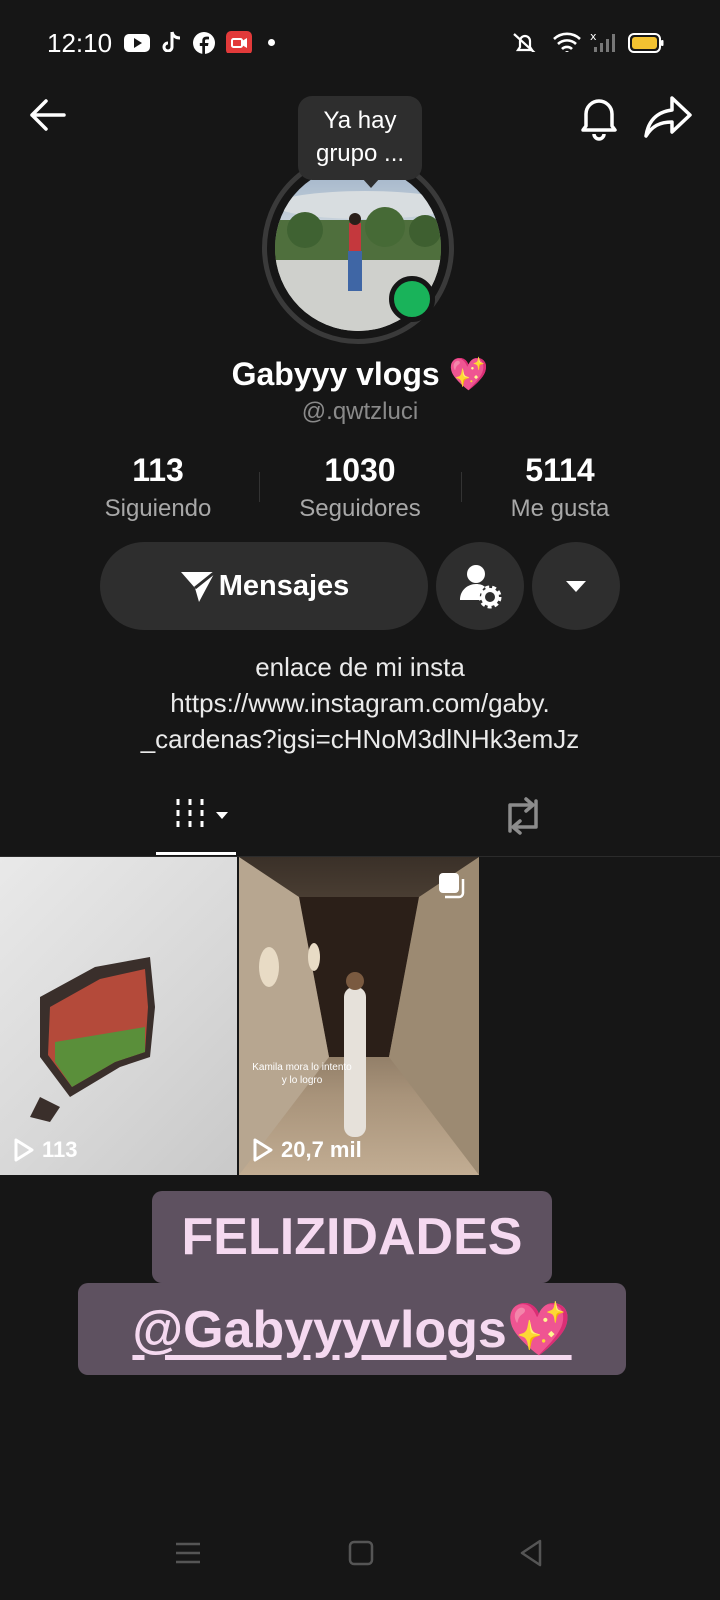 The height and width of the screenshot is (1600, 720). I want to click on view-count: 113, so click(45, 1150).